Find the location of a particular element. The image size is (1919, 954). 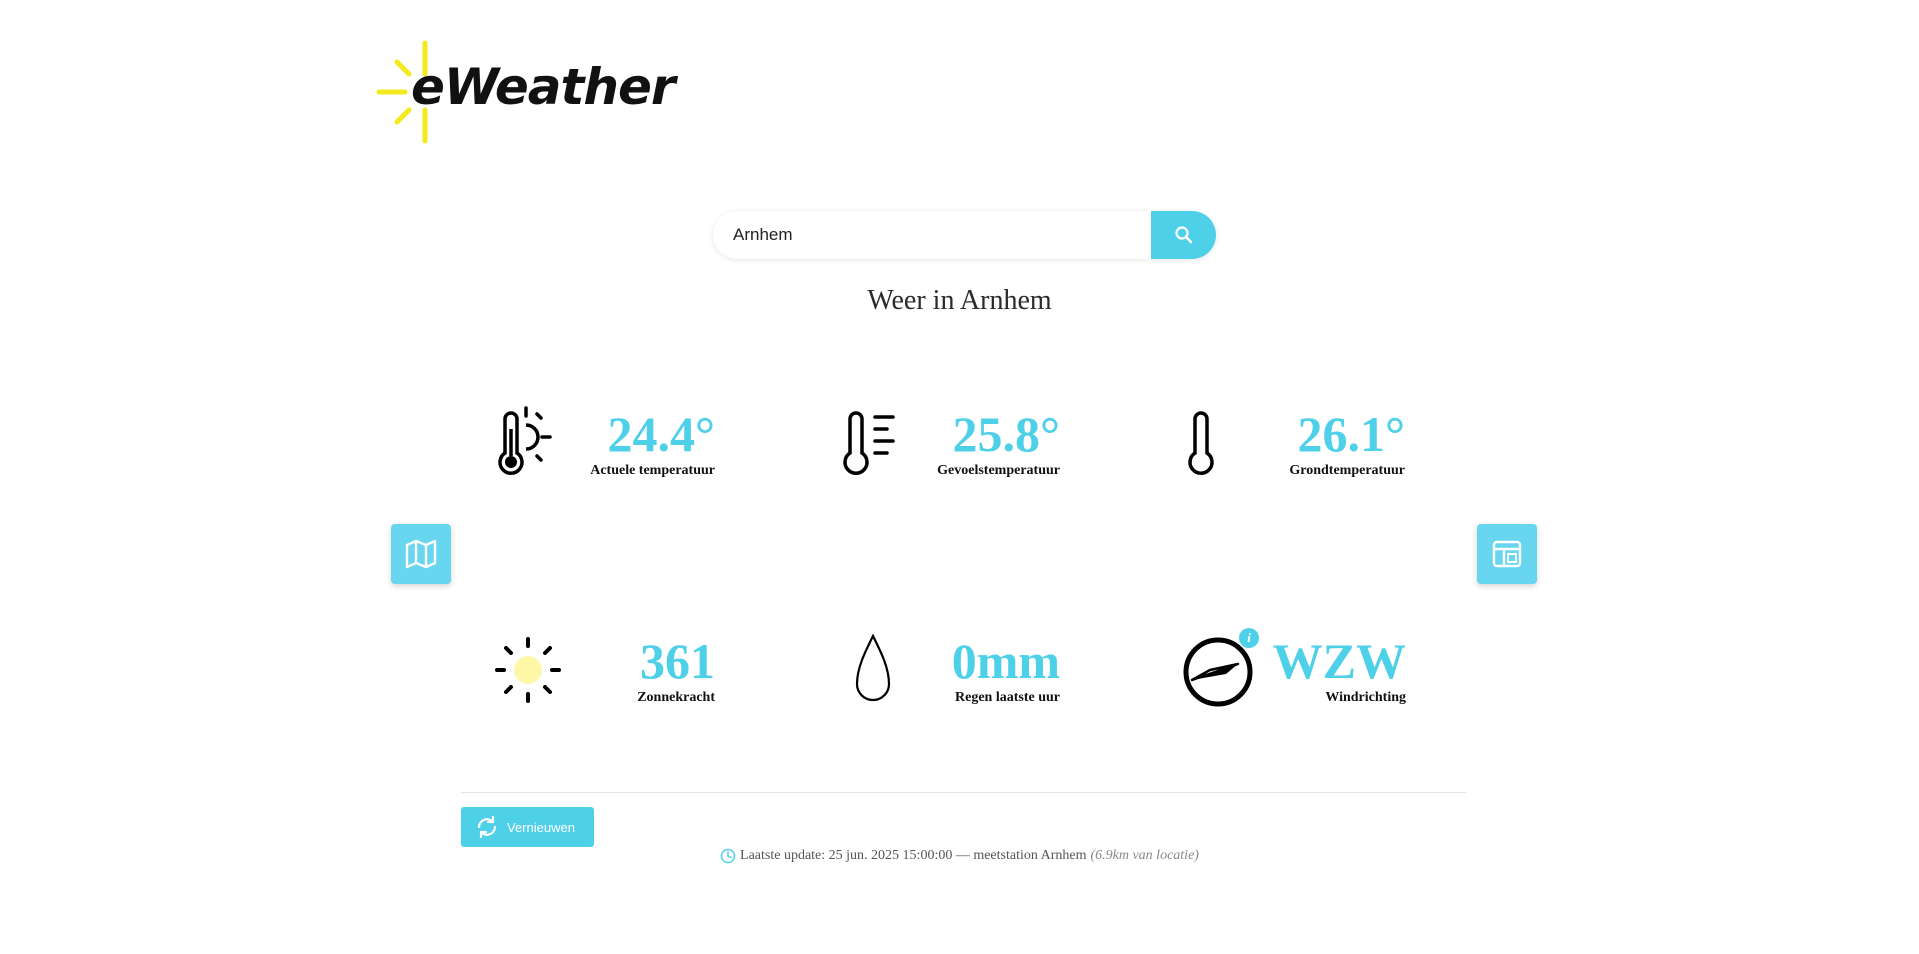

thermometer-sun-icon is located at coordinates (525, 440).